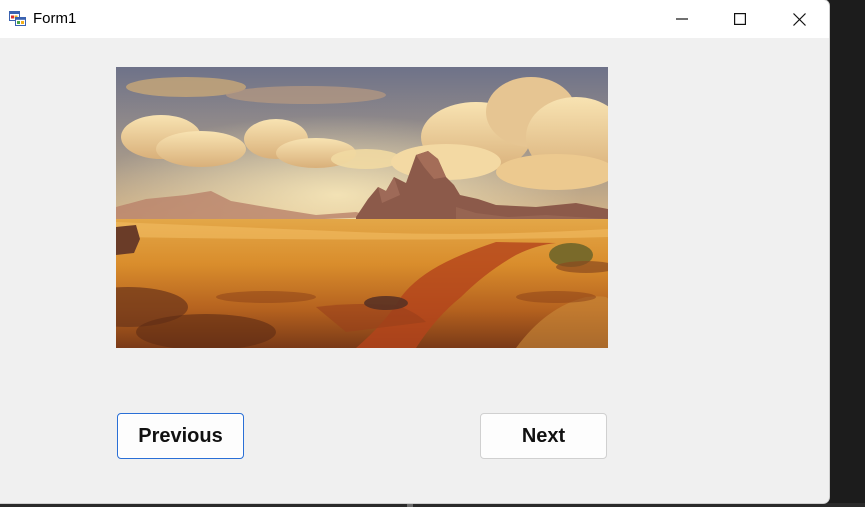  I want to click on taskbar-mark, so click(410, 505).